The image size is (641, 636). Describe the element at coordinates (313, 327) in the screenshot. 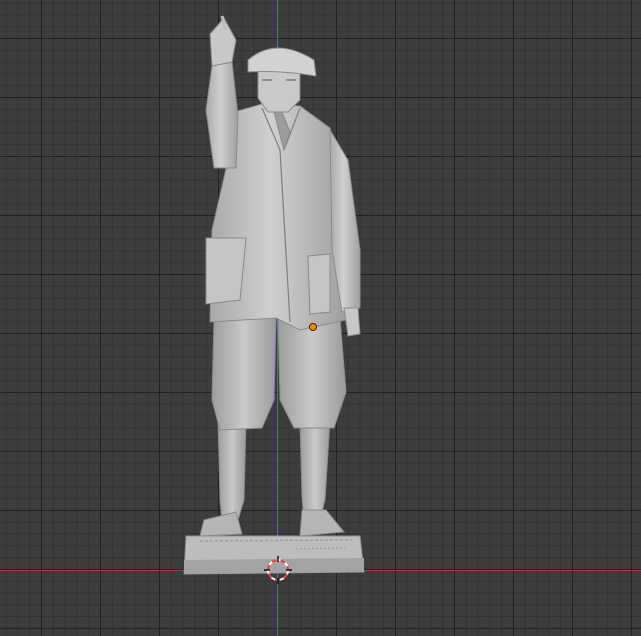

I see `origin-dot` at that location.